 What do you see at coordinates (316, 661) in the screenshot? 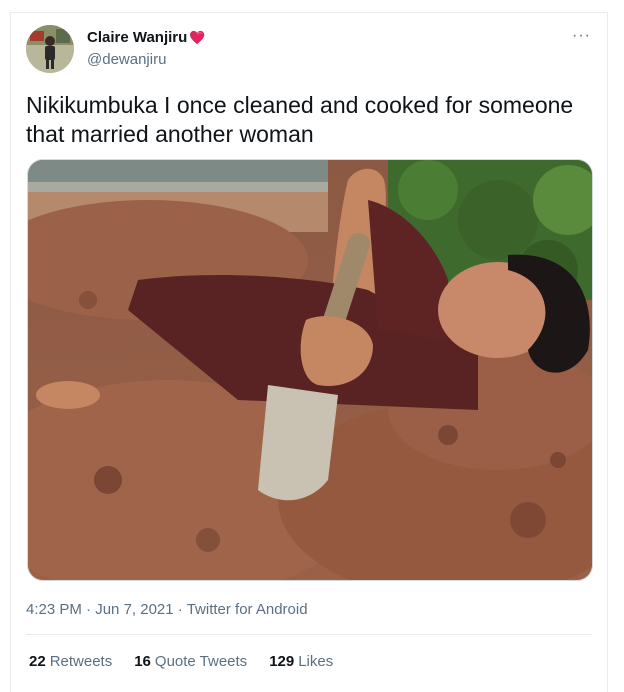
I see `likes-label: Likes` at bounding box center [316, 661].